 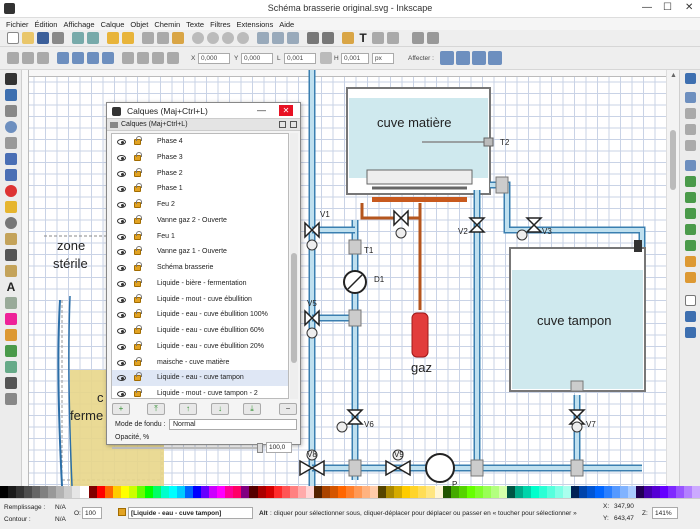 I want to click on select-all-layers-icon, so click(x=28, y=58).